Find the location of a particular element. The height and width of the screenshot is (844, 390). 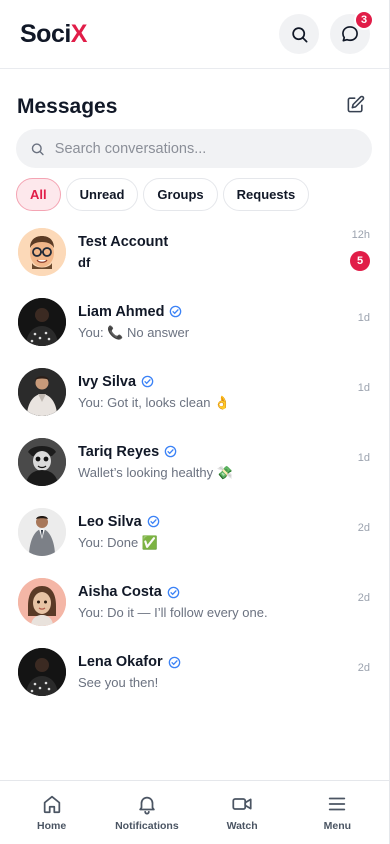

conversation-item: Leo Silva You: Done ✅ 2d is located at coordinates (194, 532).